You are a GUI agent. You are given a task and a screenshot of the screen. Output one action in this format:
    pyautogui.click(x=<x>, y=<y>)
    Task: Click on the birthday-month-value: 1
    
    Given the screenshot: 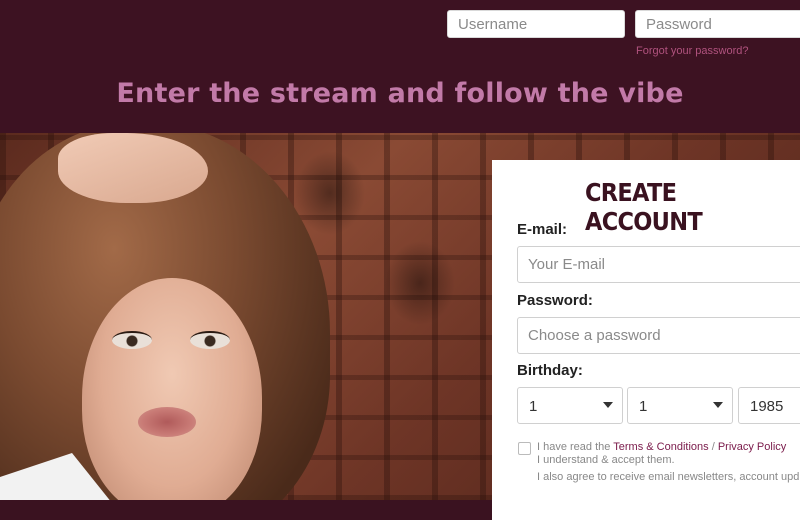 What is the action you would take?
    pyautogui.click(x=643, y=406)
    